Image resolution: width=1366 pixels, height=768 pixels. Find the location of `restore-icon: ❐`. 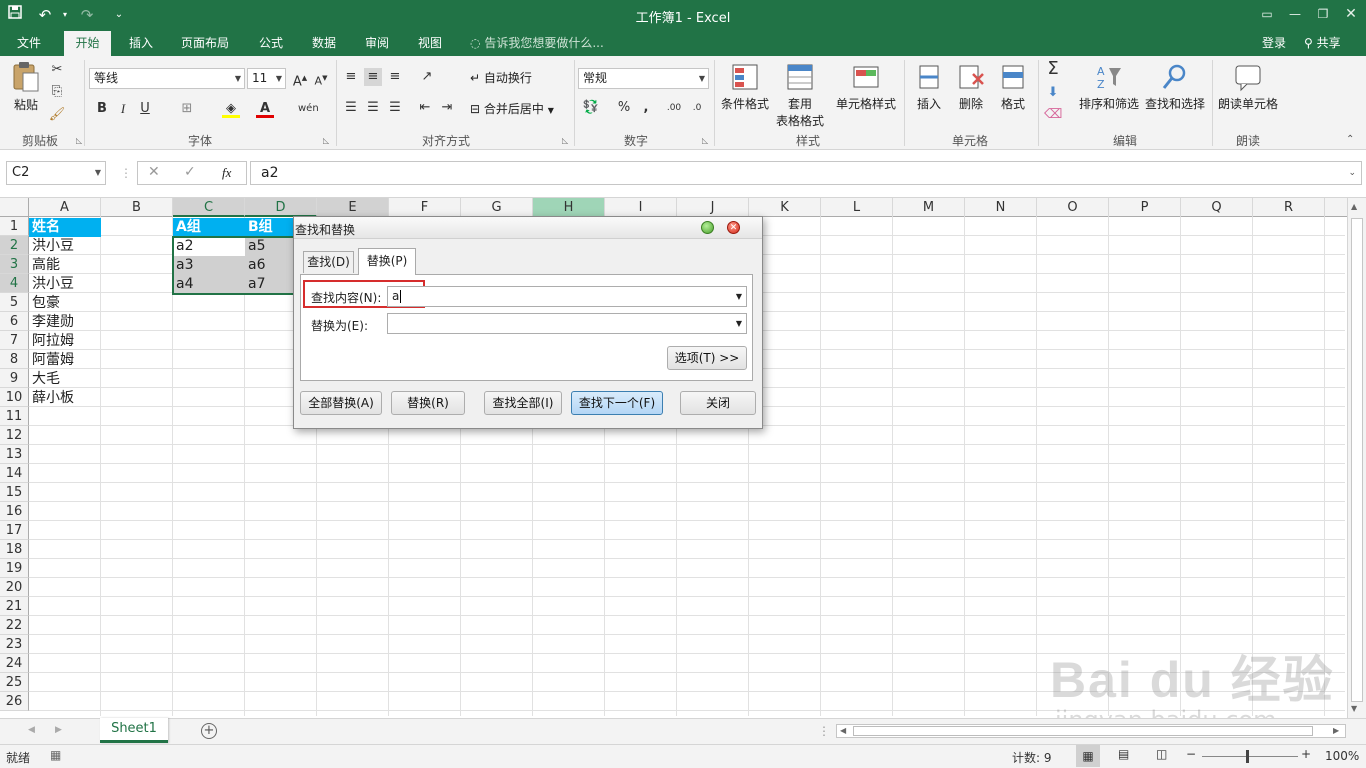

restore-icon: ❐ is located at coordinates (1323, 14).